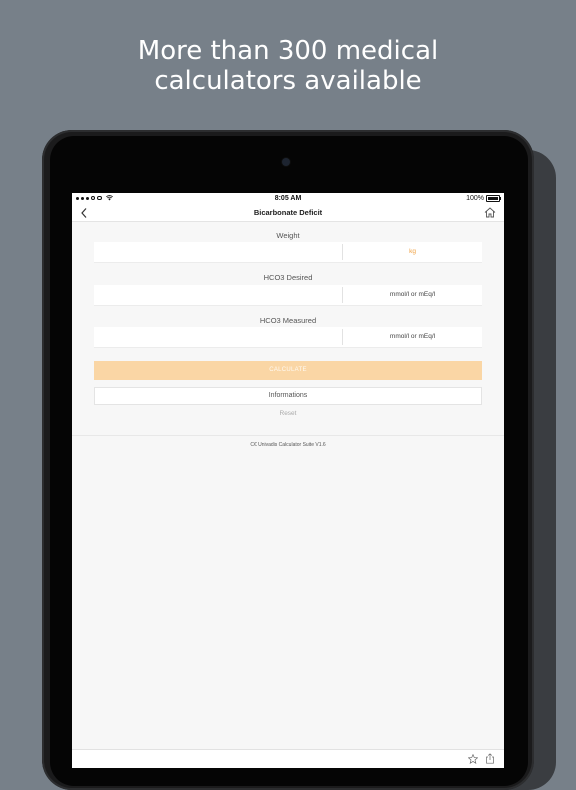 Image resolution: width=576 pixels, height=790 pixels. Describe the element at coordinates (475, 198) in the screenshot. I see `battery-percent: 100%` at that location.